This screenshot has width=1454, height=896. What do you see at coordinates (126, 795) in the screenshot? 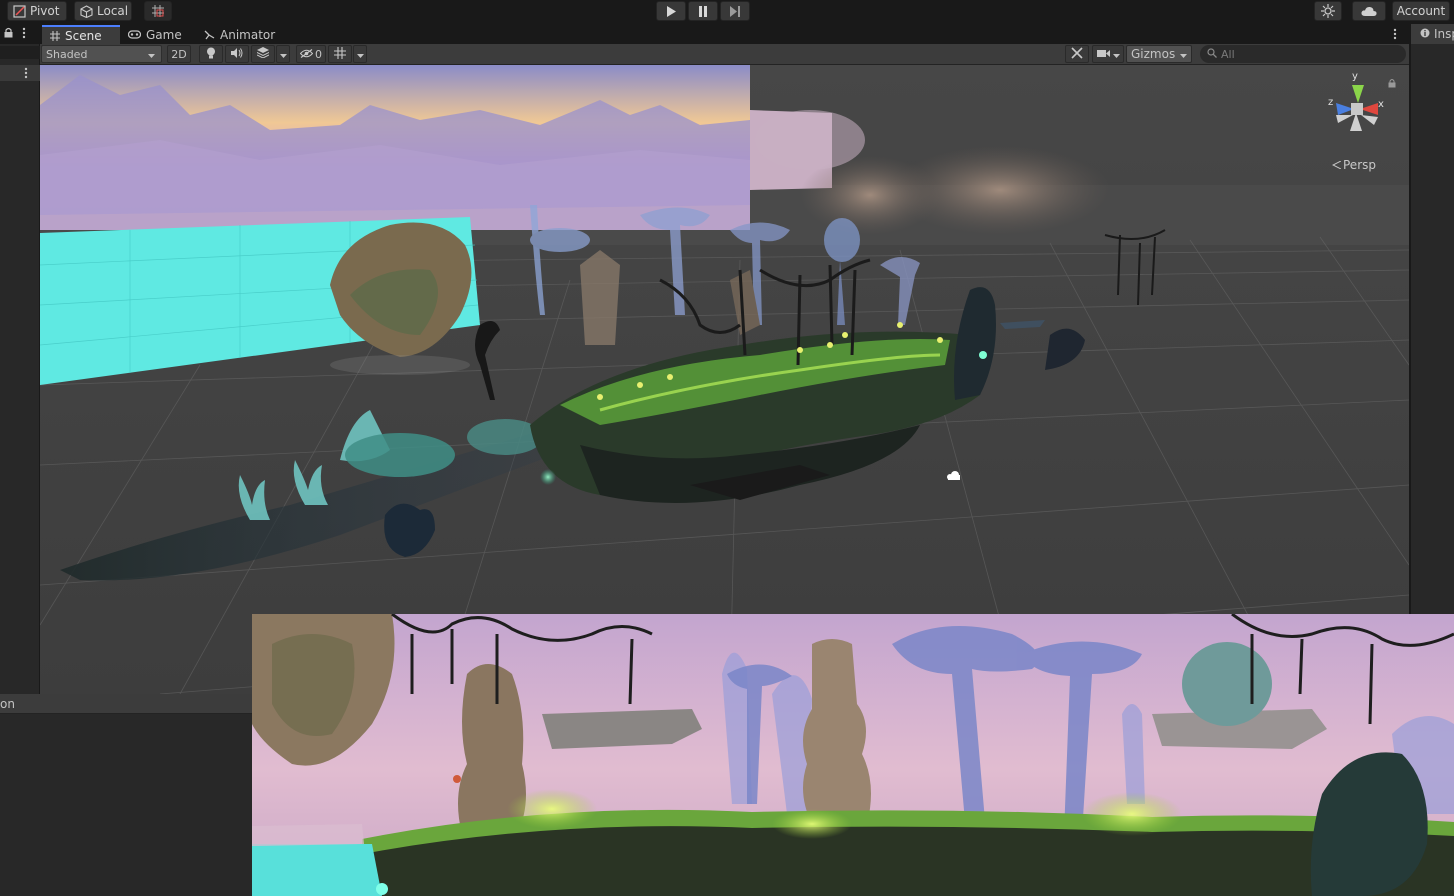
I see `bottom-left-panel: on` at bounding box center [126, 795].